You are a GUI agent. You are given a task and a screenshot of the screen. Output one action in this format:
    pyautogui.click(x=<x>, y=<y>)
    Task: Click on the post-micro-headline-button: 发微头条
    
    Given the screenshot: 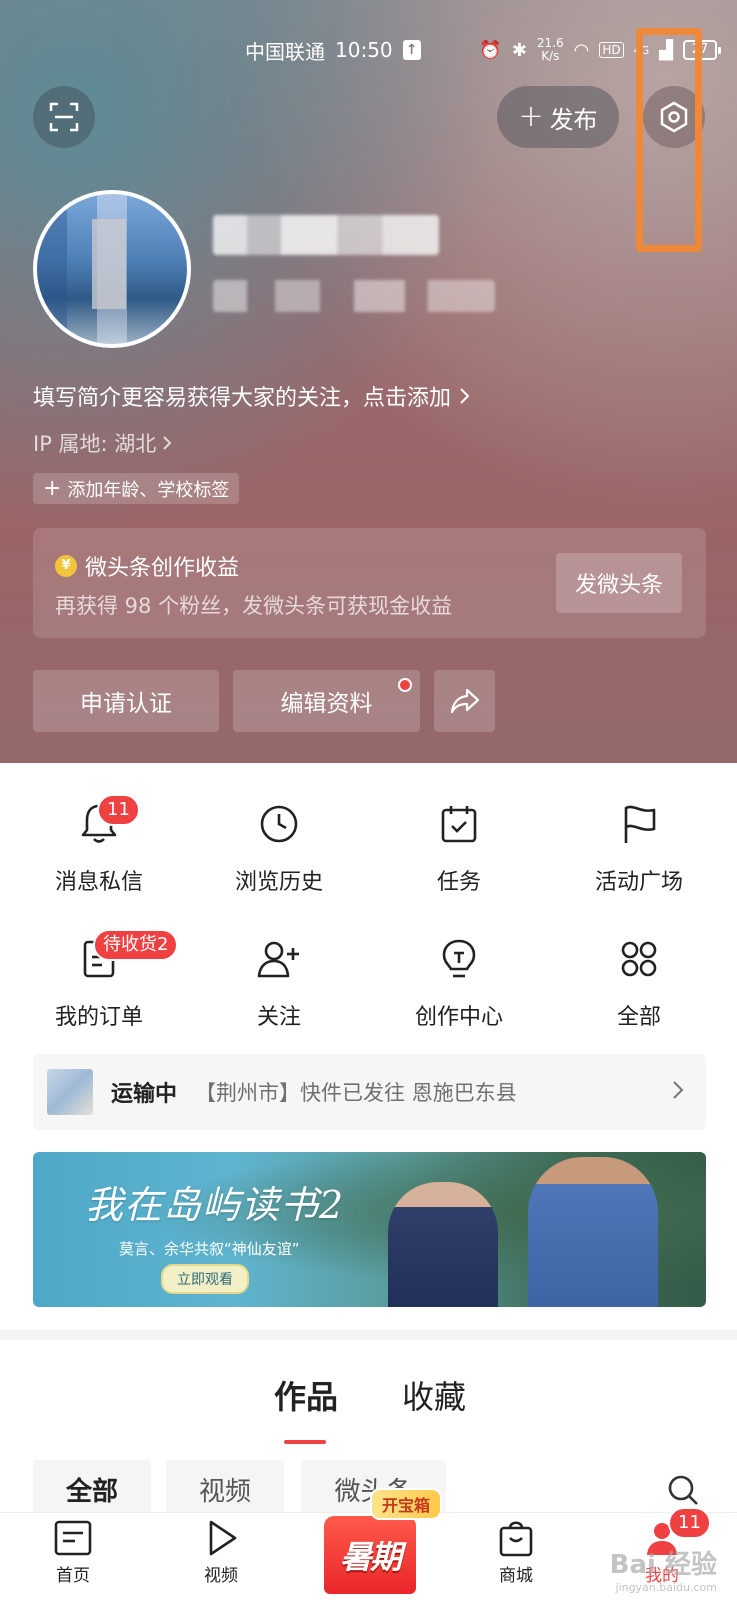 What is the action you would take?
    pyautogui.click(x=619, y=583)
    